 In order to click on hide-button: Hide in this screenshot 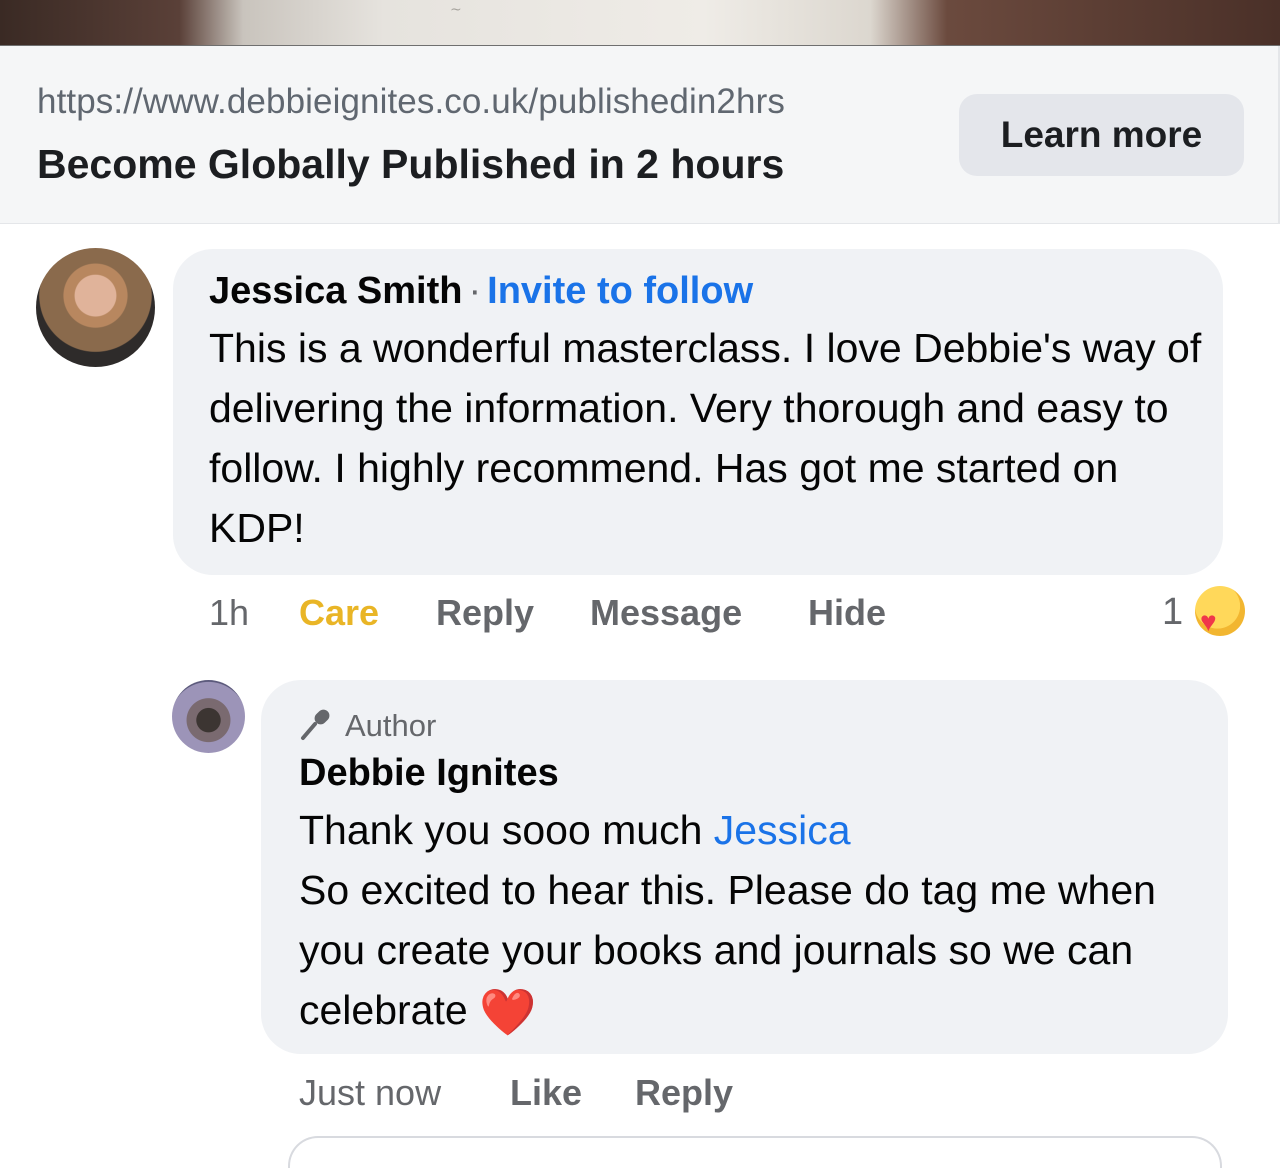, I will do `click(847, 613)`.